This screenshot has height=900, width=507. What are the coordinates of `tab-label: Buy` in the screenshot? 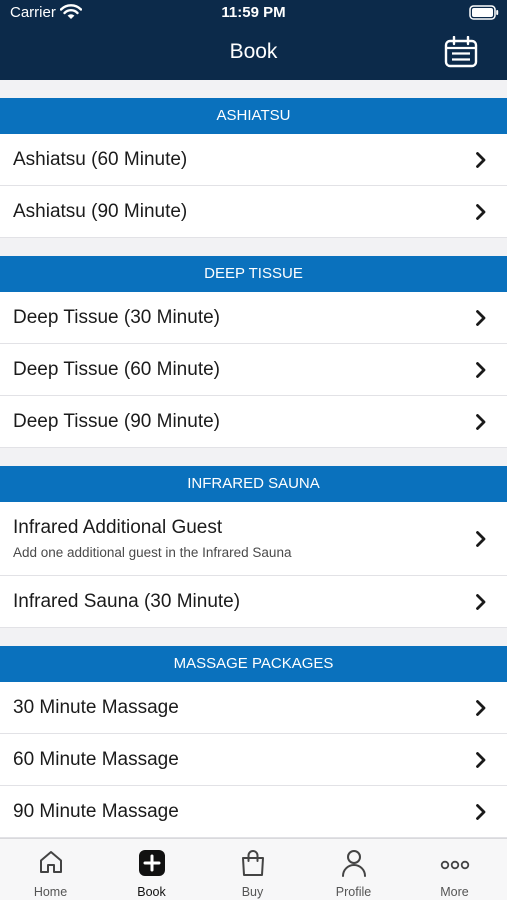 It's located at (252, 892).